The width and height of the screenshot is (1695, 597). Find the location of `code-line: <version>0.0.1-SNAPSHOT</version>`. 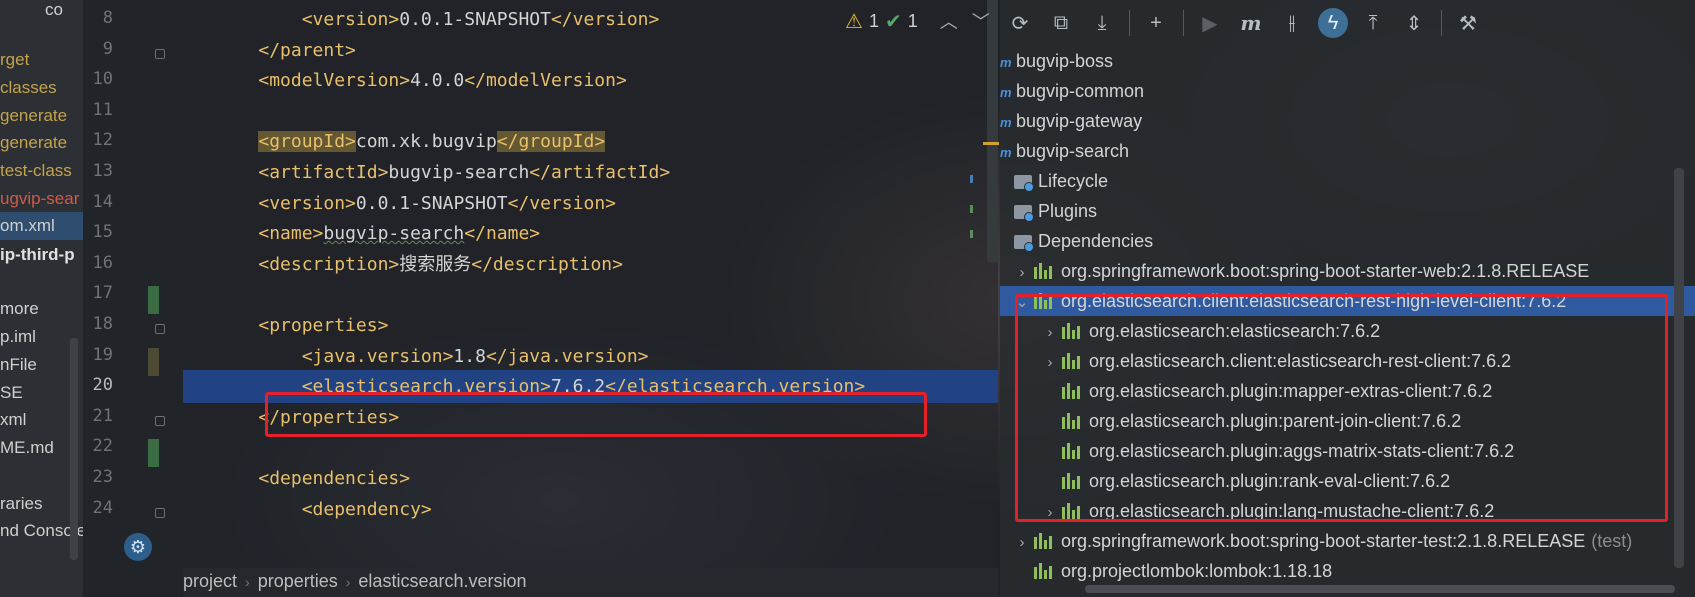

code-line: <version>0.0.1-SNAPSHOT</version> is located at coordinates (590, 203).